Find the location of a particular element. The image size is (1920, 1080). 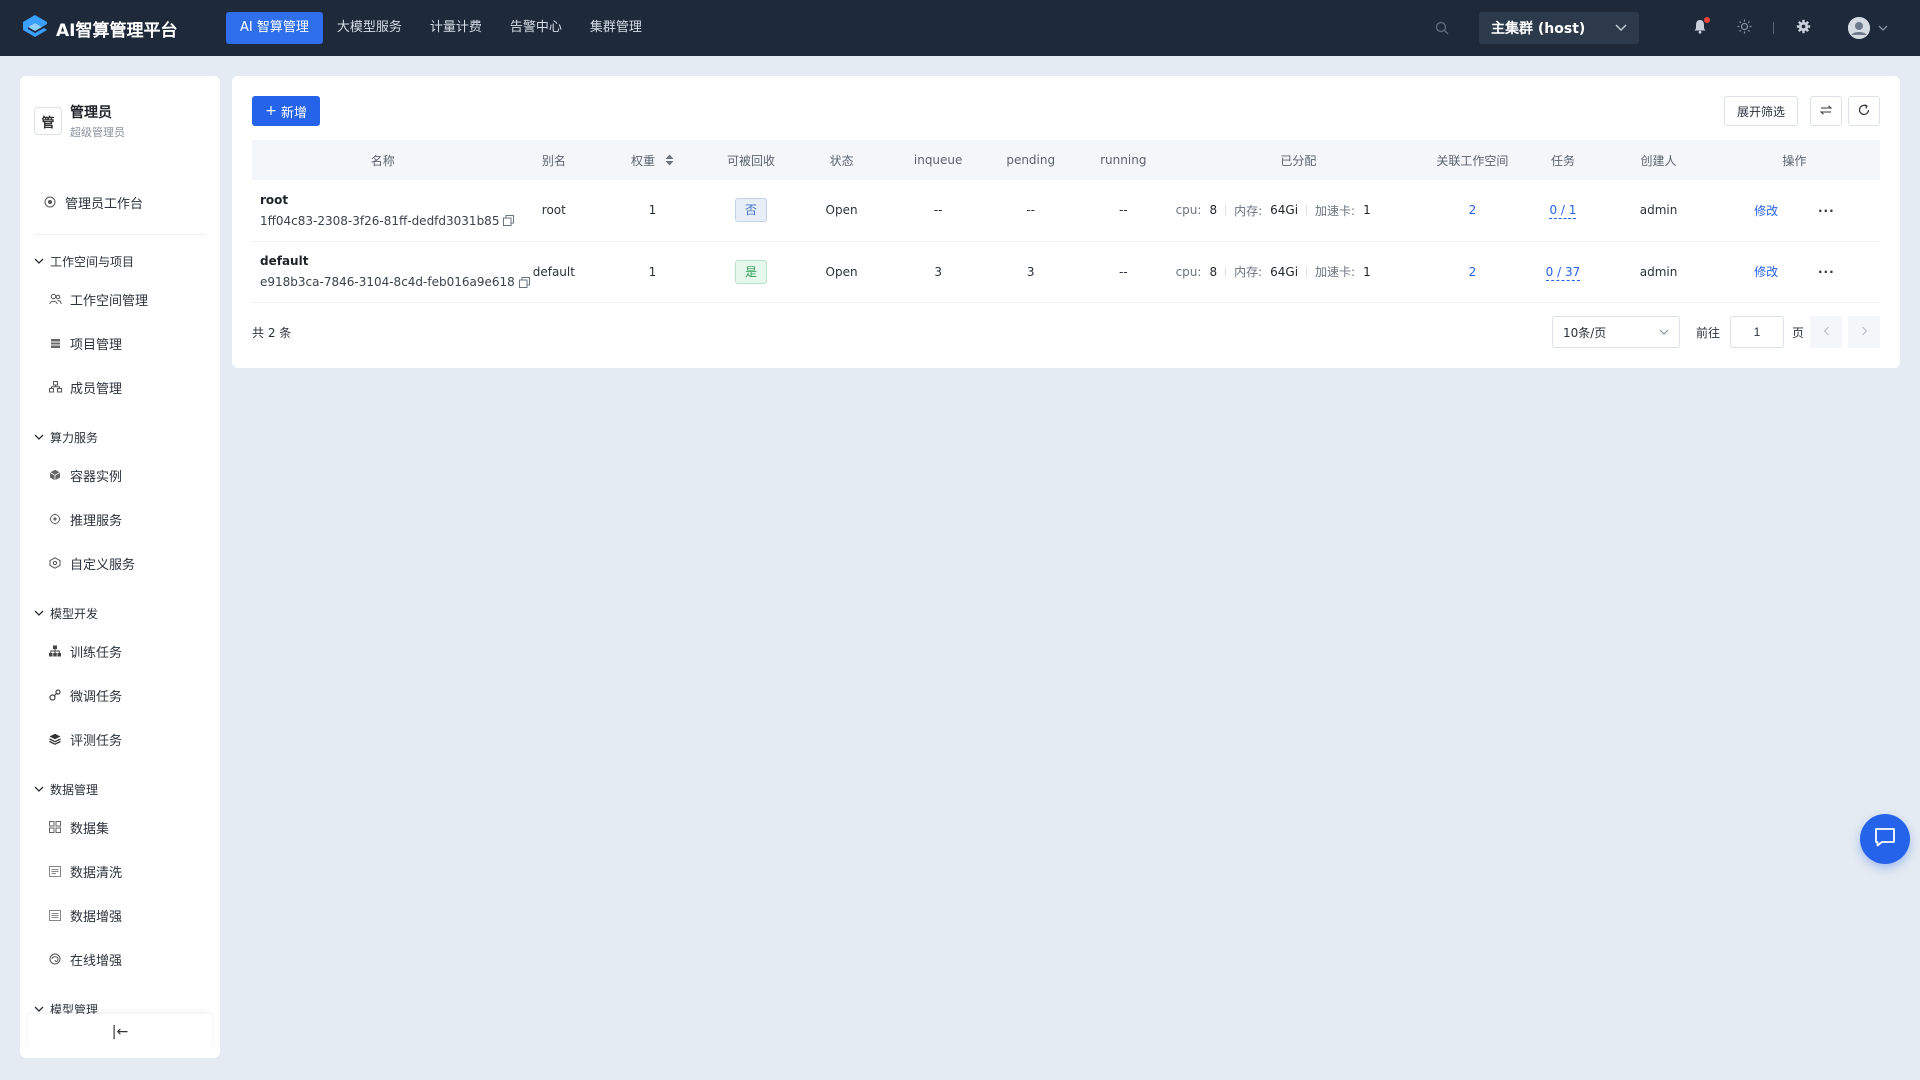

sidebar-item-label: 容器实例 is located at coordinates (96, 477).